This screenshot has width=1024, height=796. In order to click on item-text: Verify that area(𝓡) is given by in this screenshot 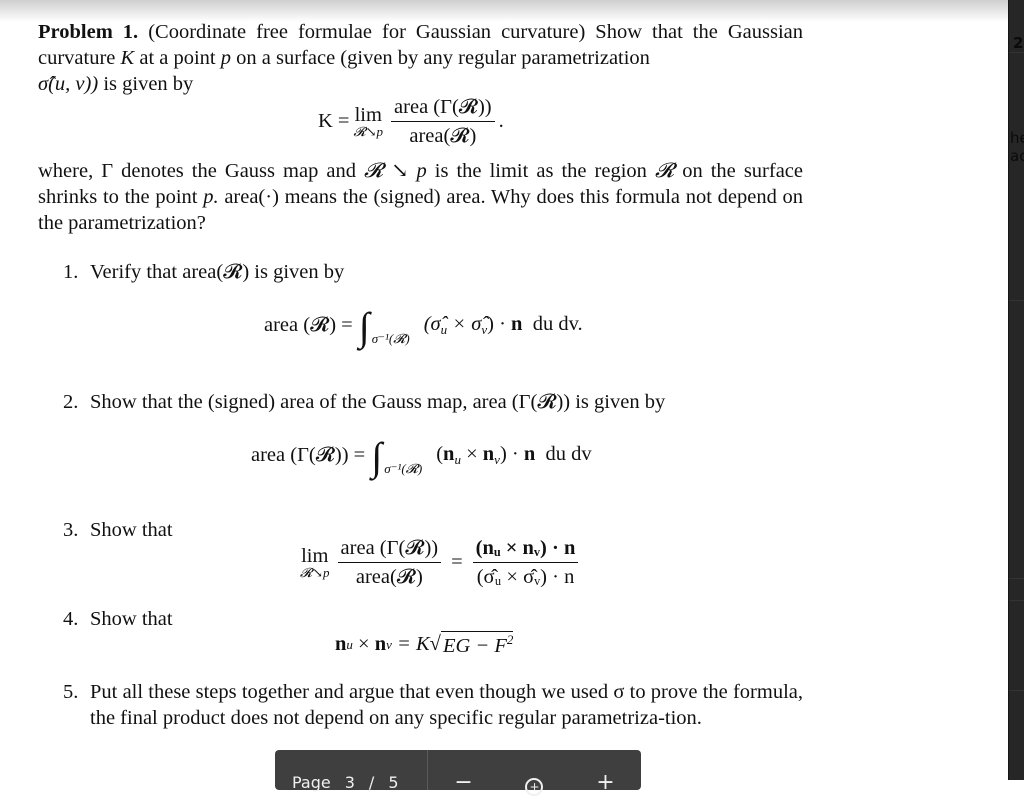, I will do `click(217, 272)`.